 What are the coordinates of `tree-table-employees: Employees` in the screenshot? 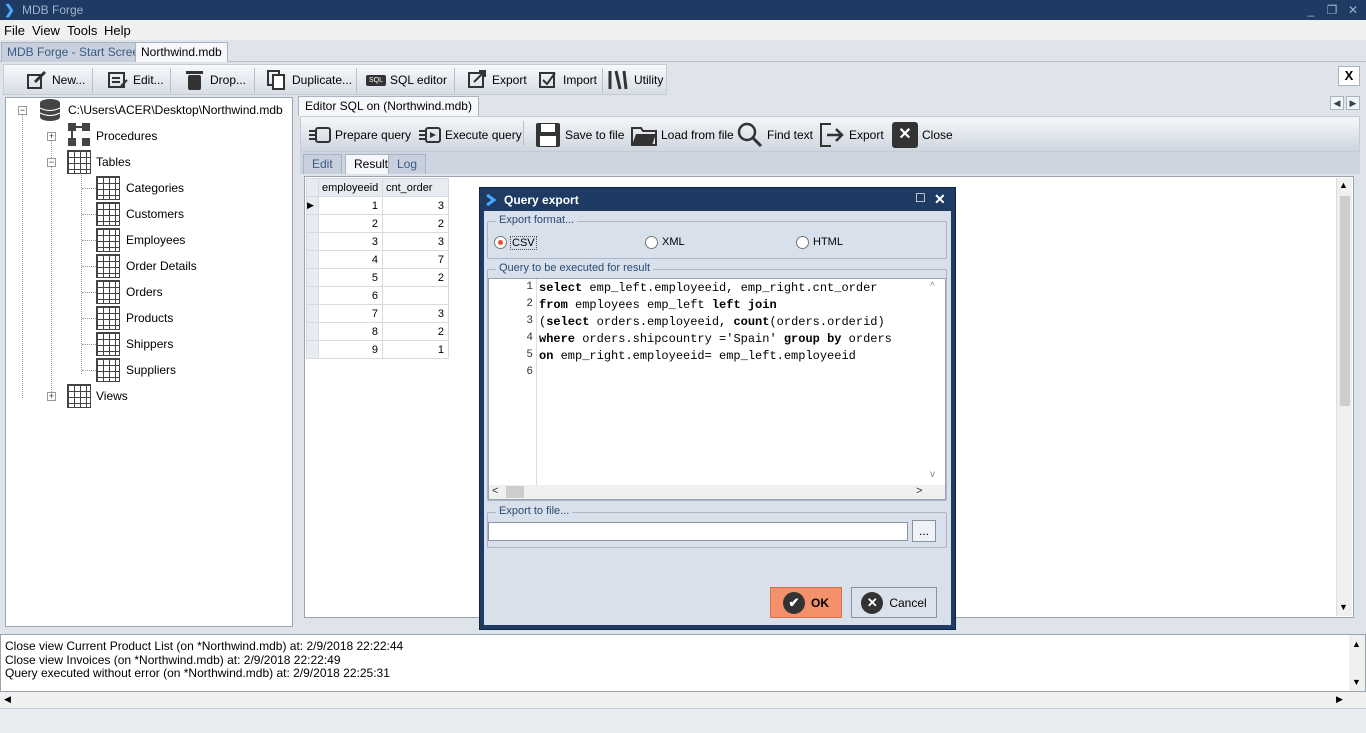 It's located at (155, 240).